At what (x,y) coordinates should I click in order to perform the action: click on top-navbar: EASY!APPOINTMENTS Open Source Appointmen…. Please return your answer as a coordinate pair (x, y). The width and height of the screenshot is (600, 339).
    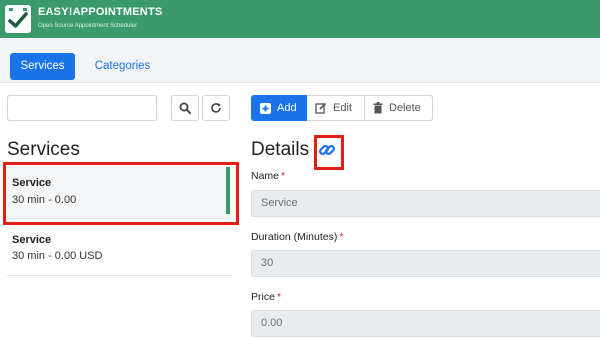
    Looking at the image, I should click on (300, 19).